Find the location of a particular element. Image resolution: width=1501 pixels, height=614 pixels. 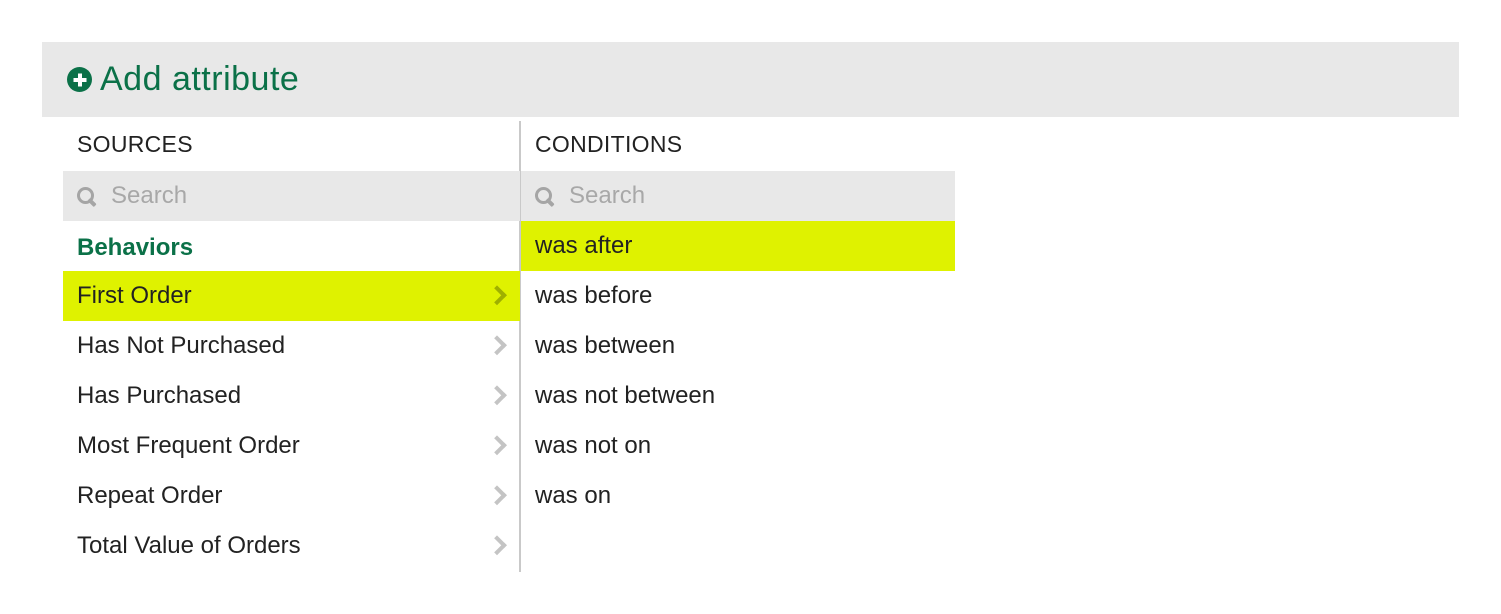

sources-search-box is located at coordinates (291, 196).